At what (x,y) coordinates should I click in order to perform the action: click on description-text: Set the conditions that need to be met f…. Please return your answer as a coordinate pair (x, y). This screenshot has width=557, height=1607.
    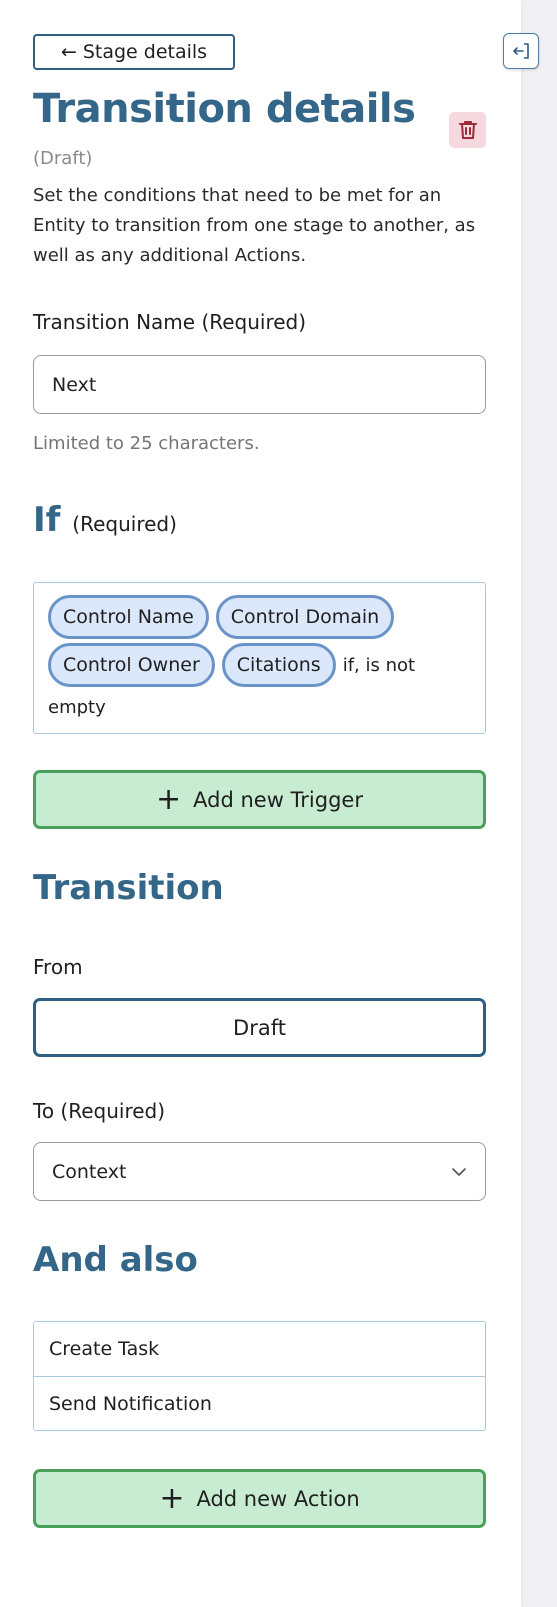
    Looking at the image, I should click on (254, 225).